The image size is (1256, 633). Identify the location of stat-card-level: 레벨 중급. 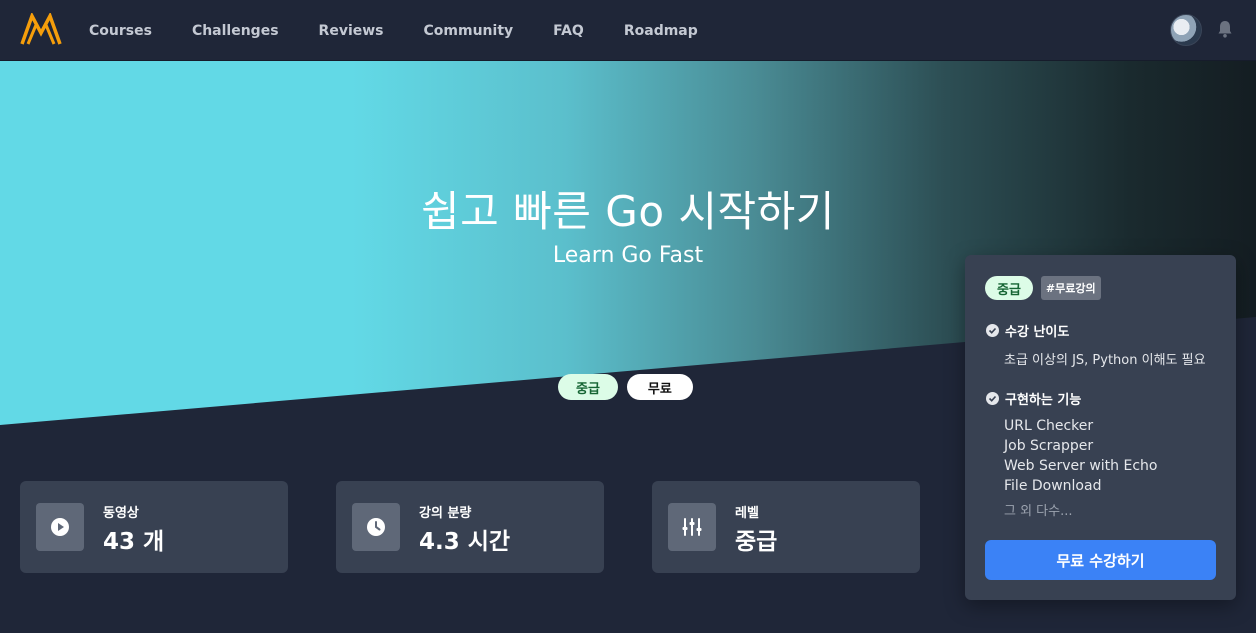
(786, 527).